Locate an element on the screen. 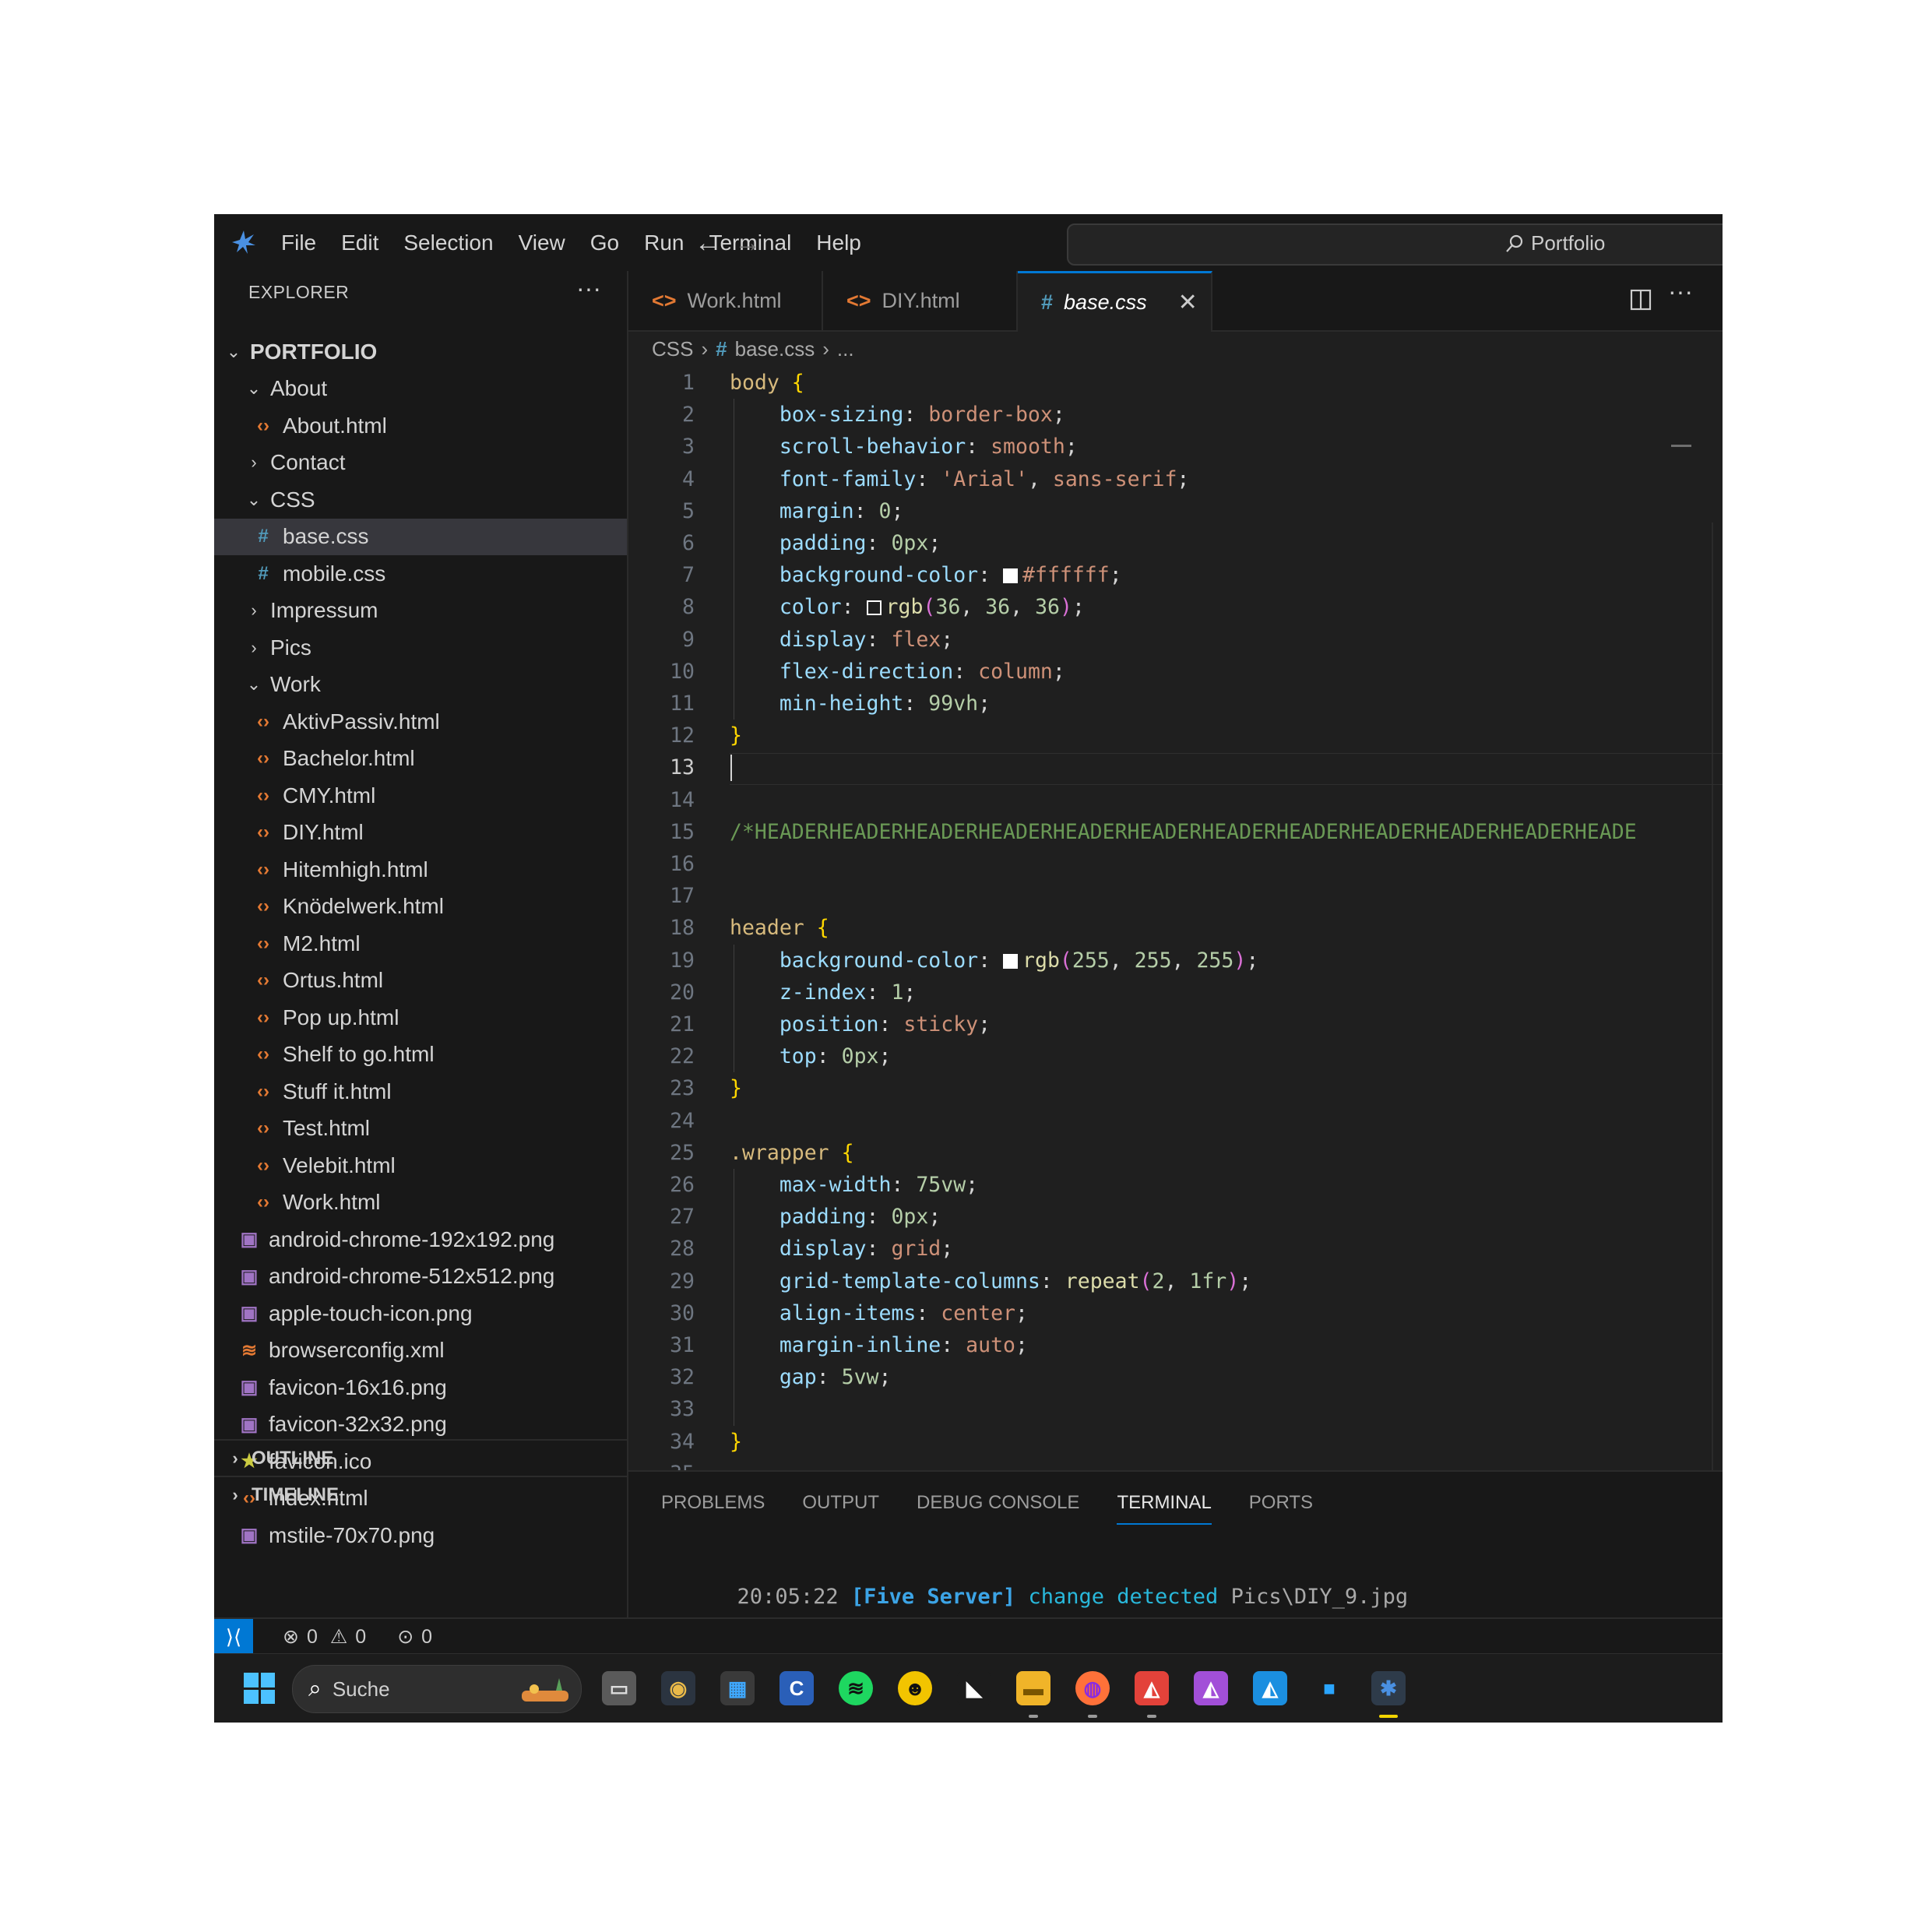 Image resolution: width=1932 pixels, height=1932 pixels. remote-icon: ⟩⟨ is located at coordinates (233, 1637).